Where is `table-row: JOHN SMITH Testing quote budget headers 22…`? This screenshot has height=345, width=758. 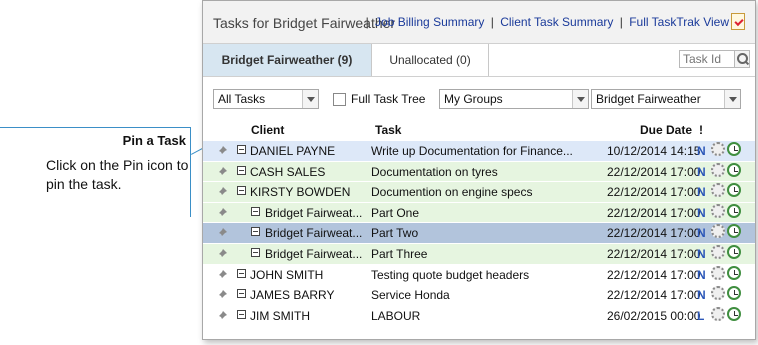 table-row: JOHN SMITH Testing quote budget headers 22… is located at coordinates (479, 274).